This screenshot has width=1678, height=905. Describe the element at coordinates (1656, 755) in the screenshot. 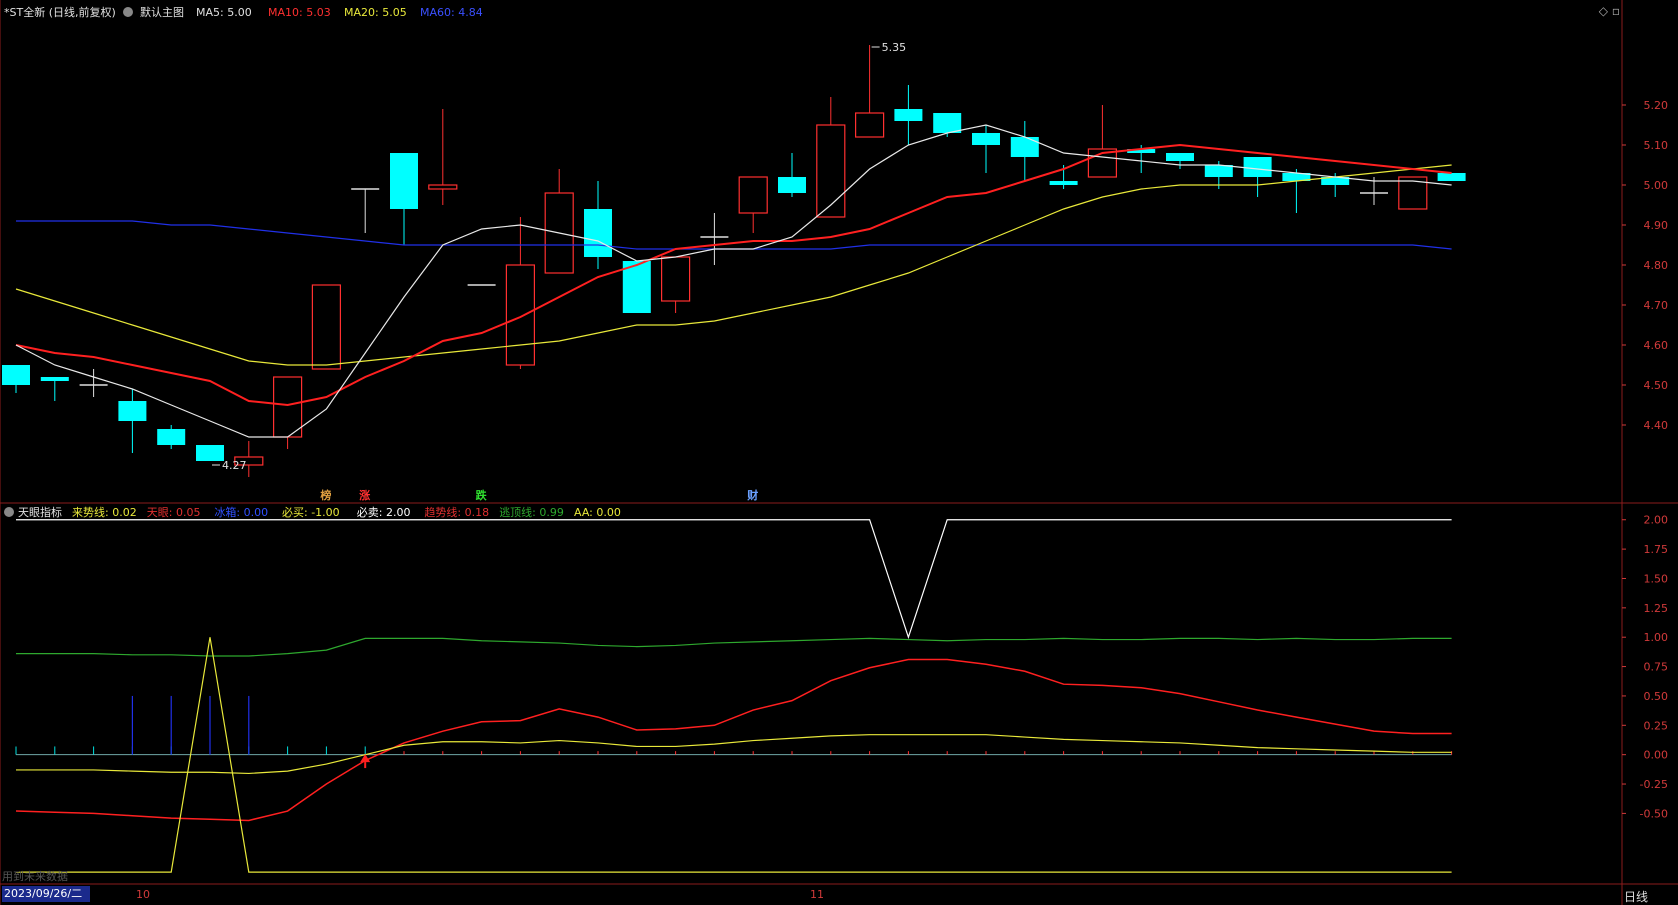

I see `indicator-tick-label: 0.00` at that location.